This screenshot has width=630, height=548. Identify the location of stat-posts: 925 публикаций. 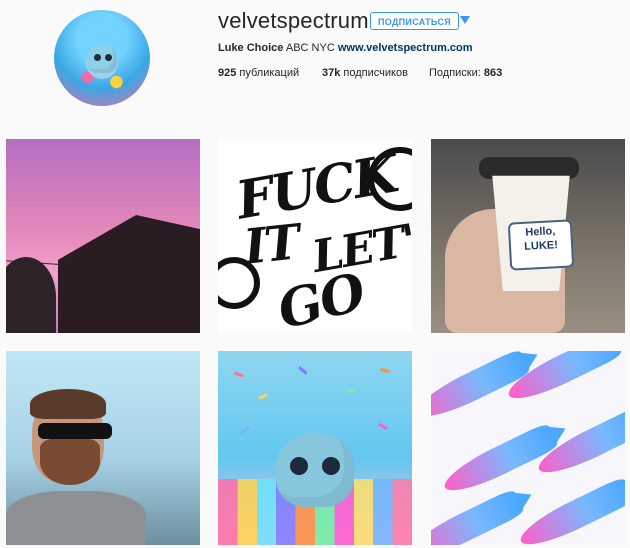
(258, 73).